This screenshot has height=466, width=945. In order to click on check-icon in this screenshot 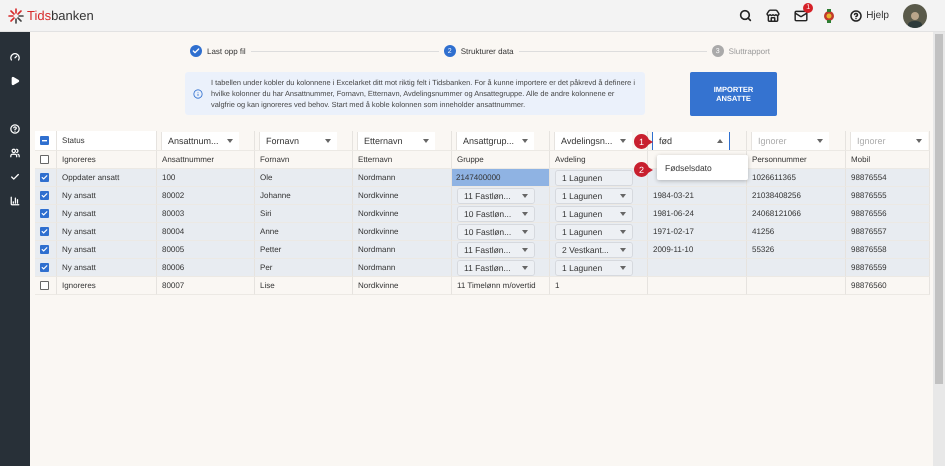, I will do `click(15, 177)`.